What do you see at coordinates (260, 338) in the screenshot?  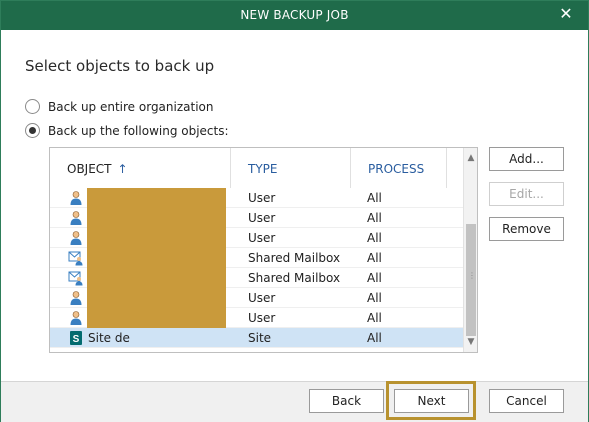 I see `row-type: Site` at bounding box center [260, 338].